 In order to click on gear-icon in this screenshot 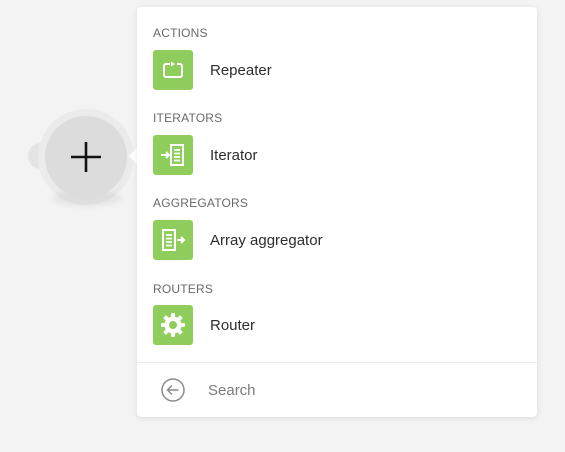, I will do `click(173, 325)`.